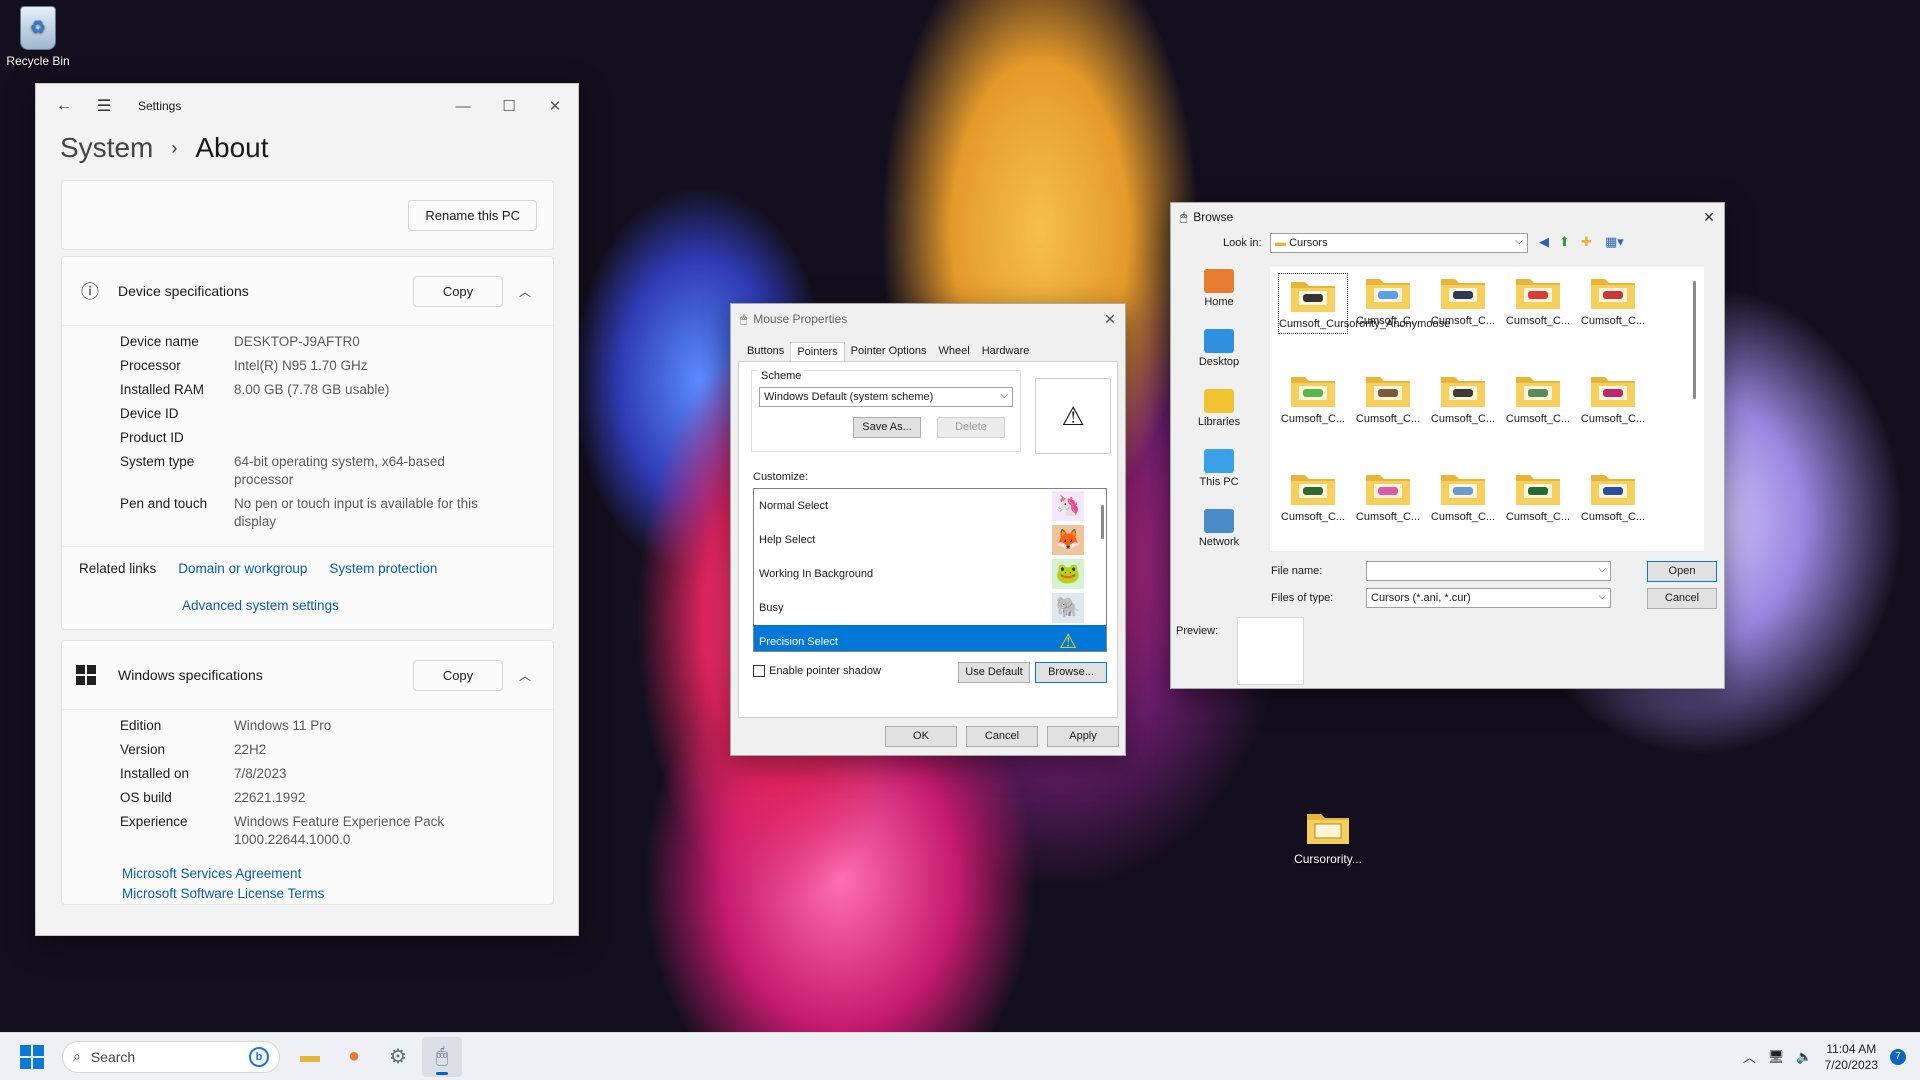 This screenshot has height=1080, width=1920. I want to click on list-item: Normal Select 🦄, so click(930, 506).